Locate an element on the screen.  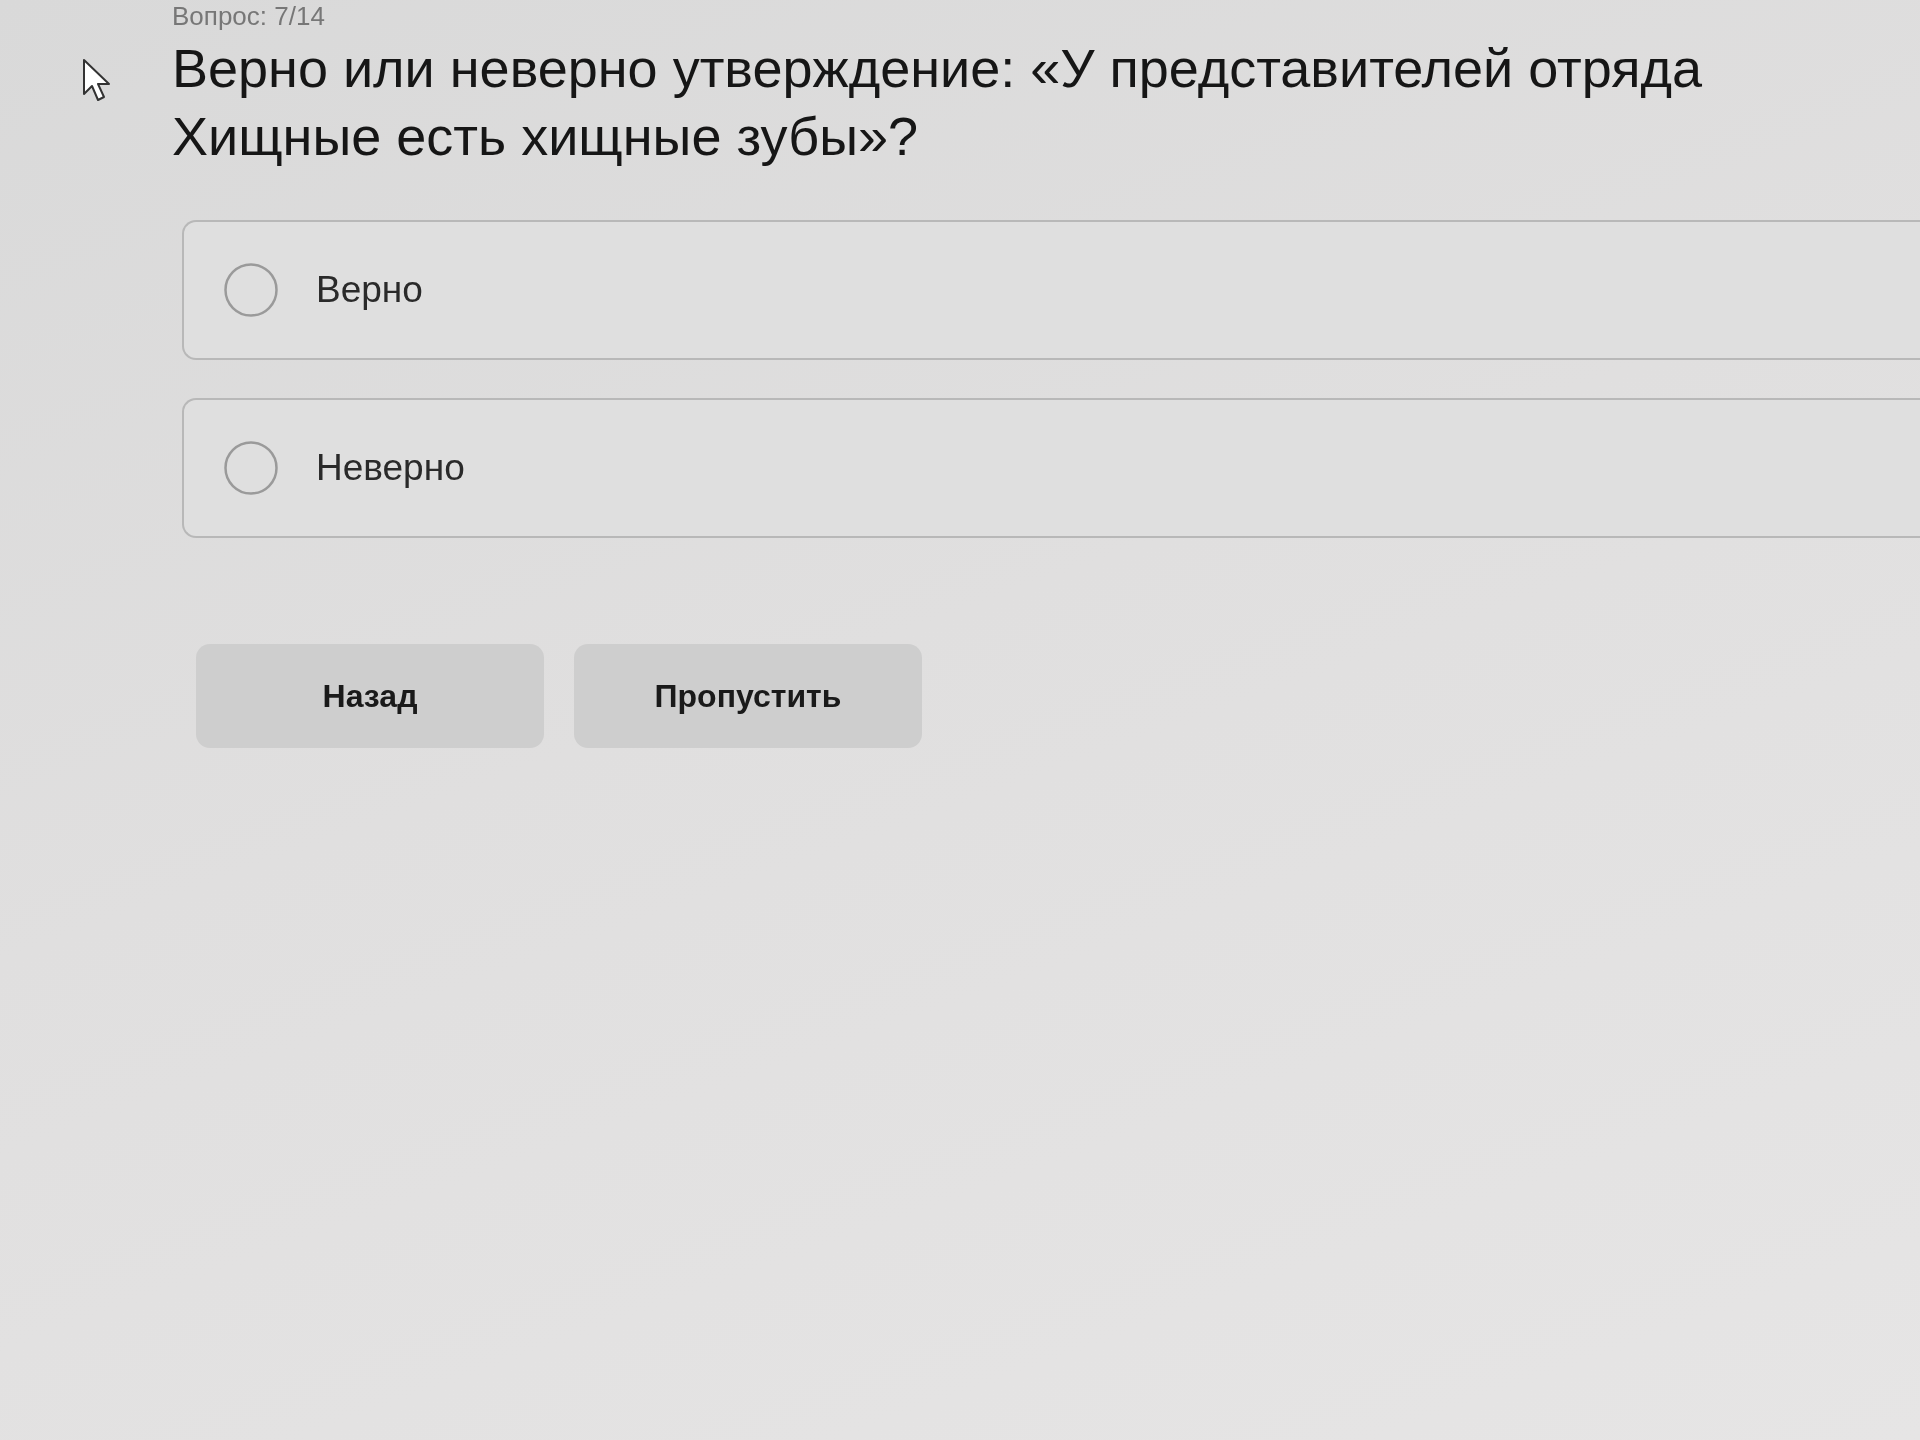
answer-option: Верно is located at coordinates (1051, 290).